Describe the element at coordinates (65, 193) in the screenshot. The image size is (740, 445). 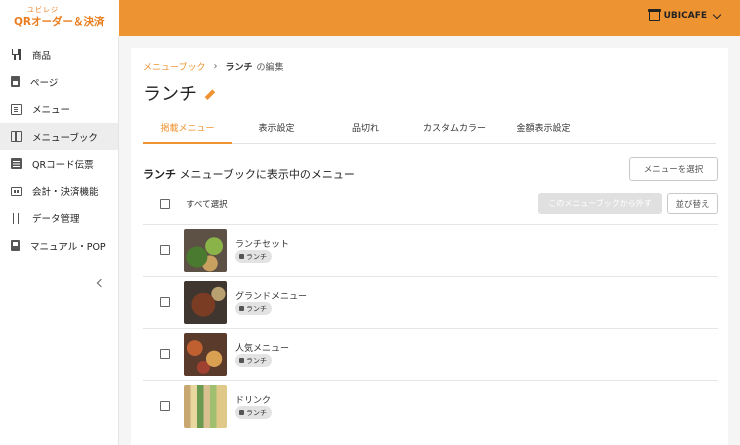
I see `sidebar-item-label: 会計・決済機能` at that location.